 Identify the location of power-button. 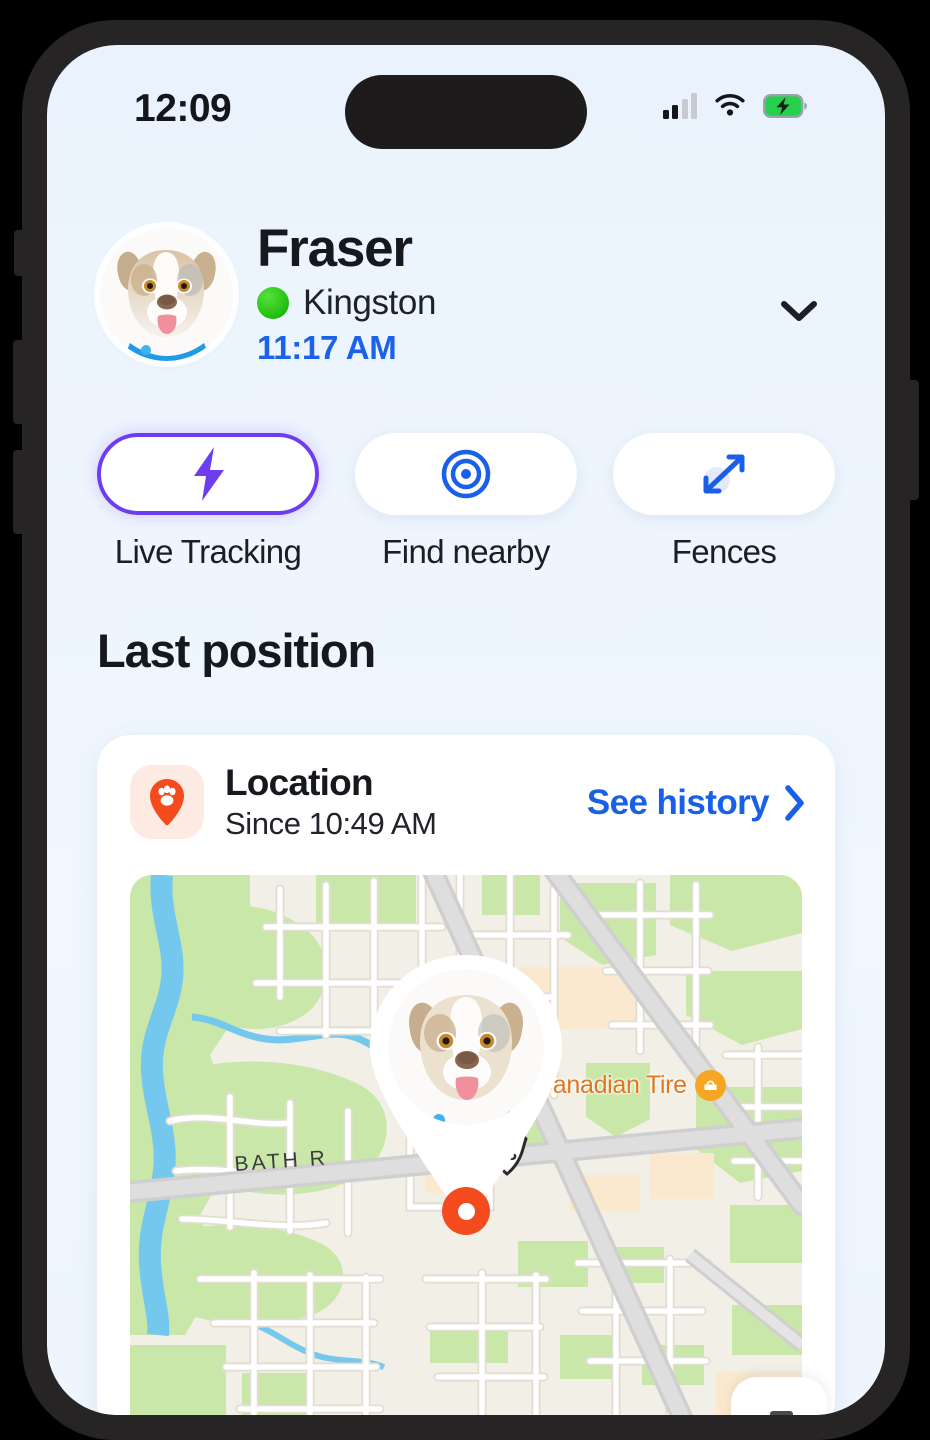
(913, 440).